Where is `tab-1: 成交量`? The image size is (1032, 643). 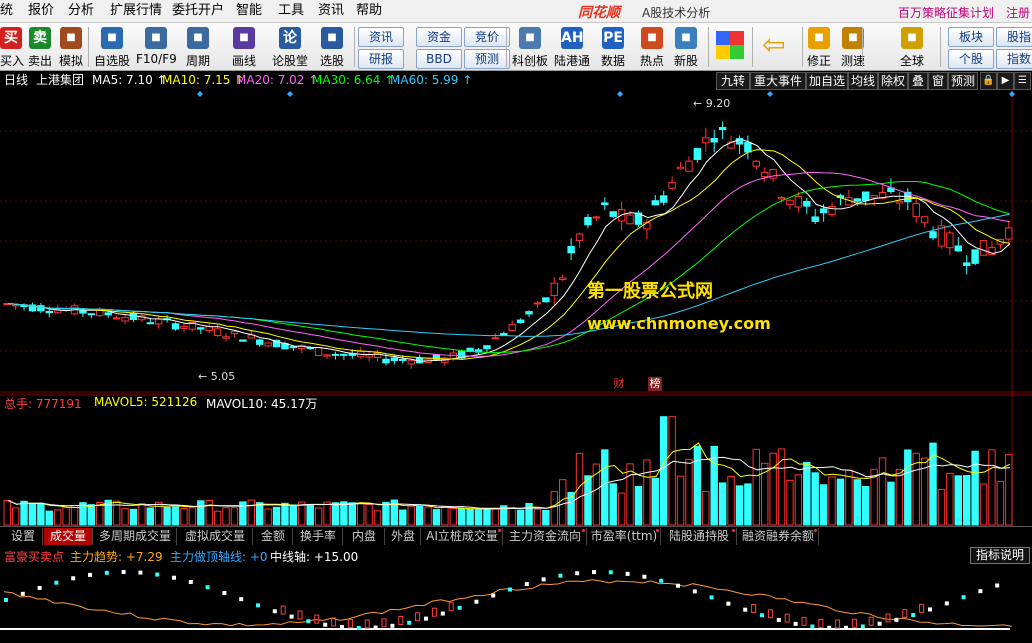
tab-1: 成交量 is located at coordinates (68, 536).